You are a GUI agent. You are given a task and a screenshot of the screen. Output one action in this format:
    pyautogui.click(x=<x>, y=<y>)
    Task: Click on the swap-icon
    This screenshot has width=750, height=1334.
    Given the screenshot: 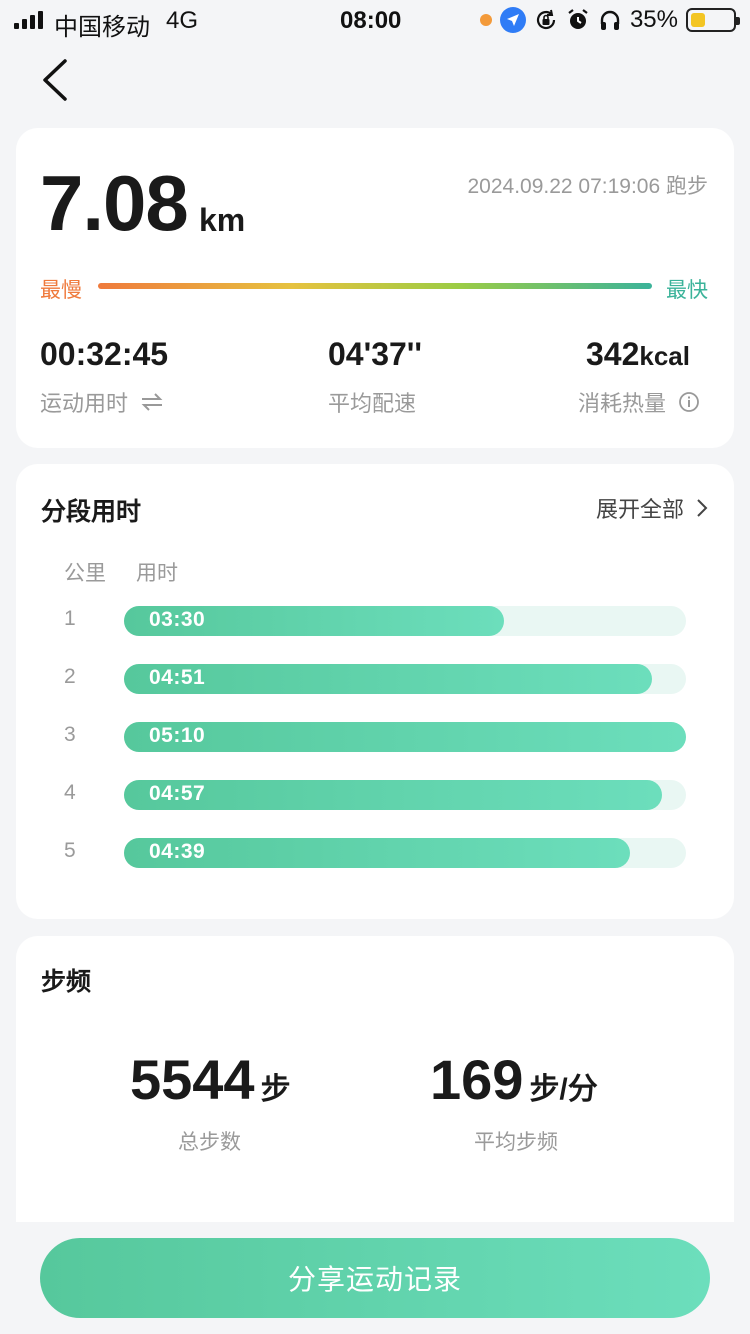 What is the action you would take?
    pyautogui.click(x=152, y=402)
    